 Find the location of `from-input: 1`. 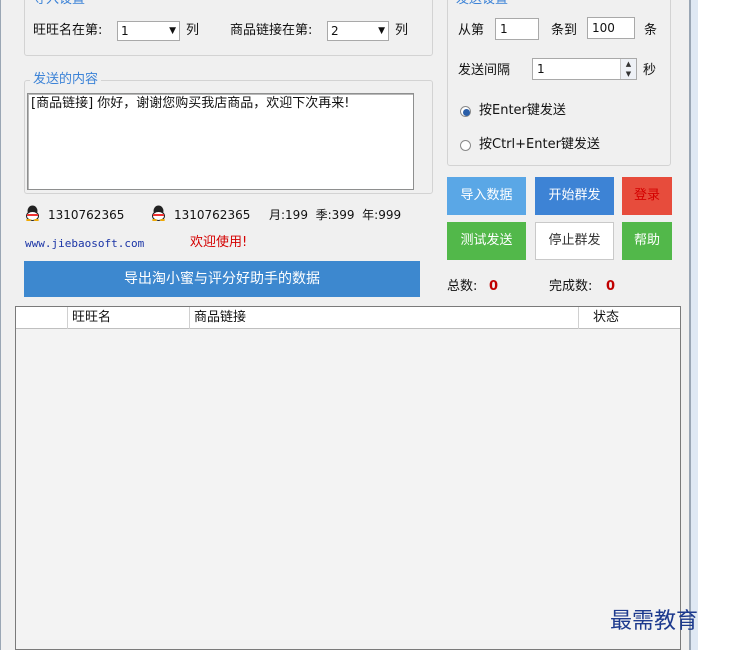

from-input: 1 is located at coordinates (517, 29).